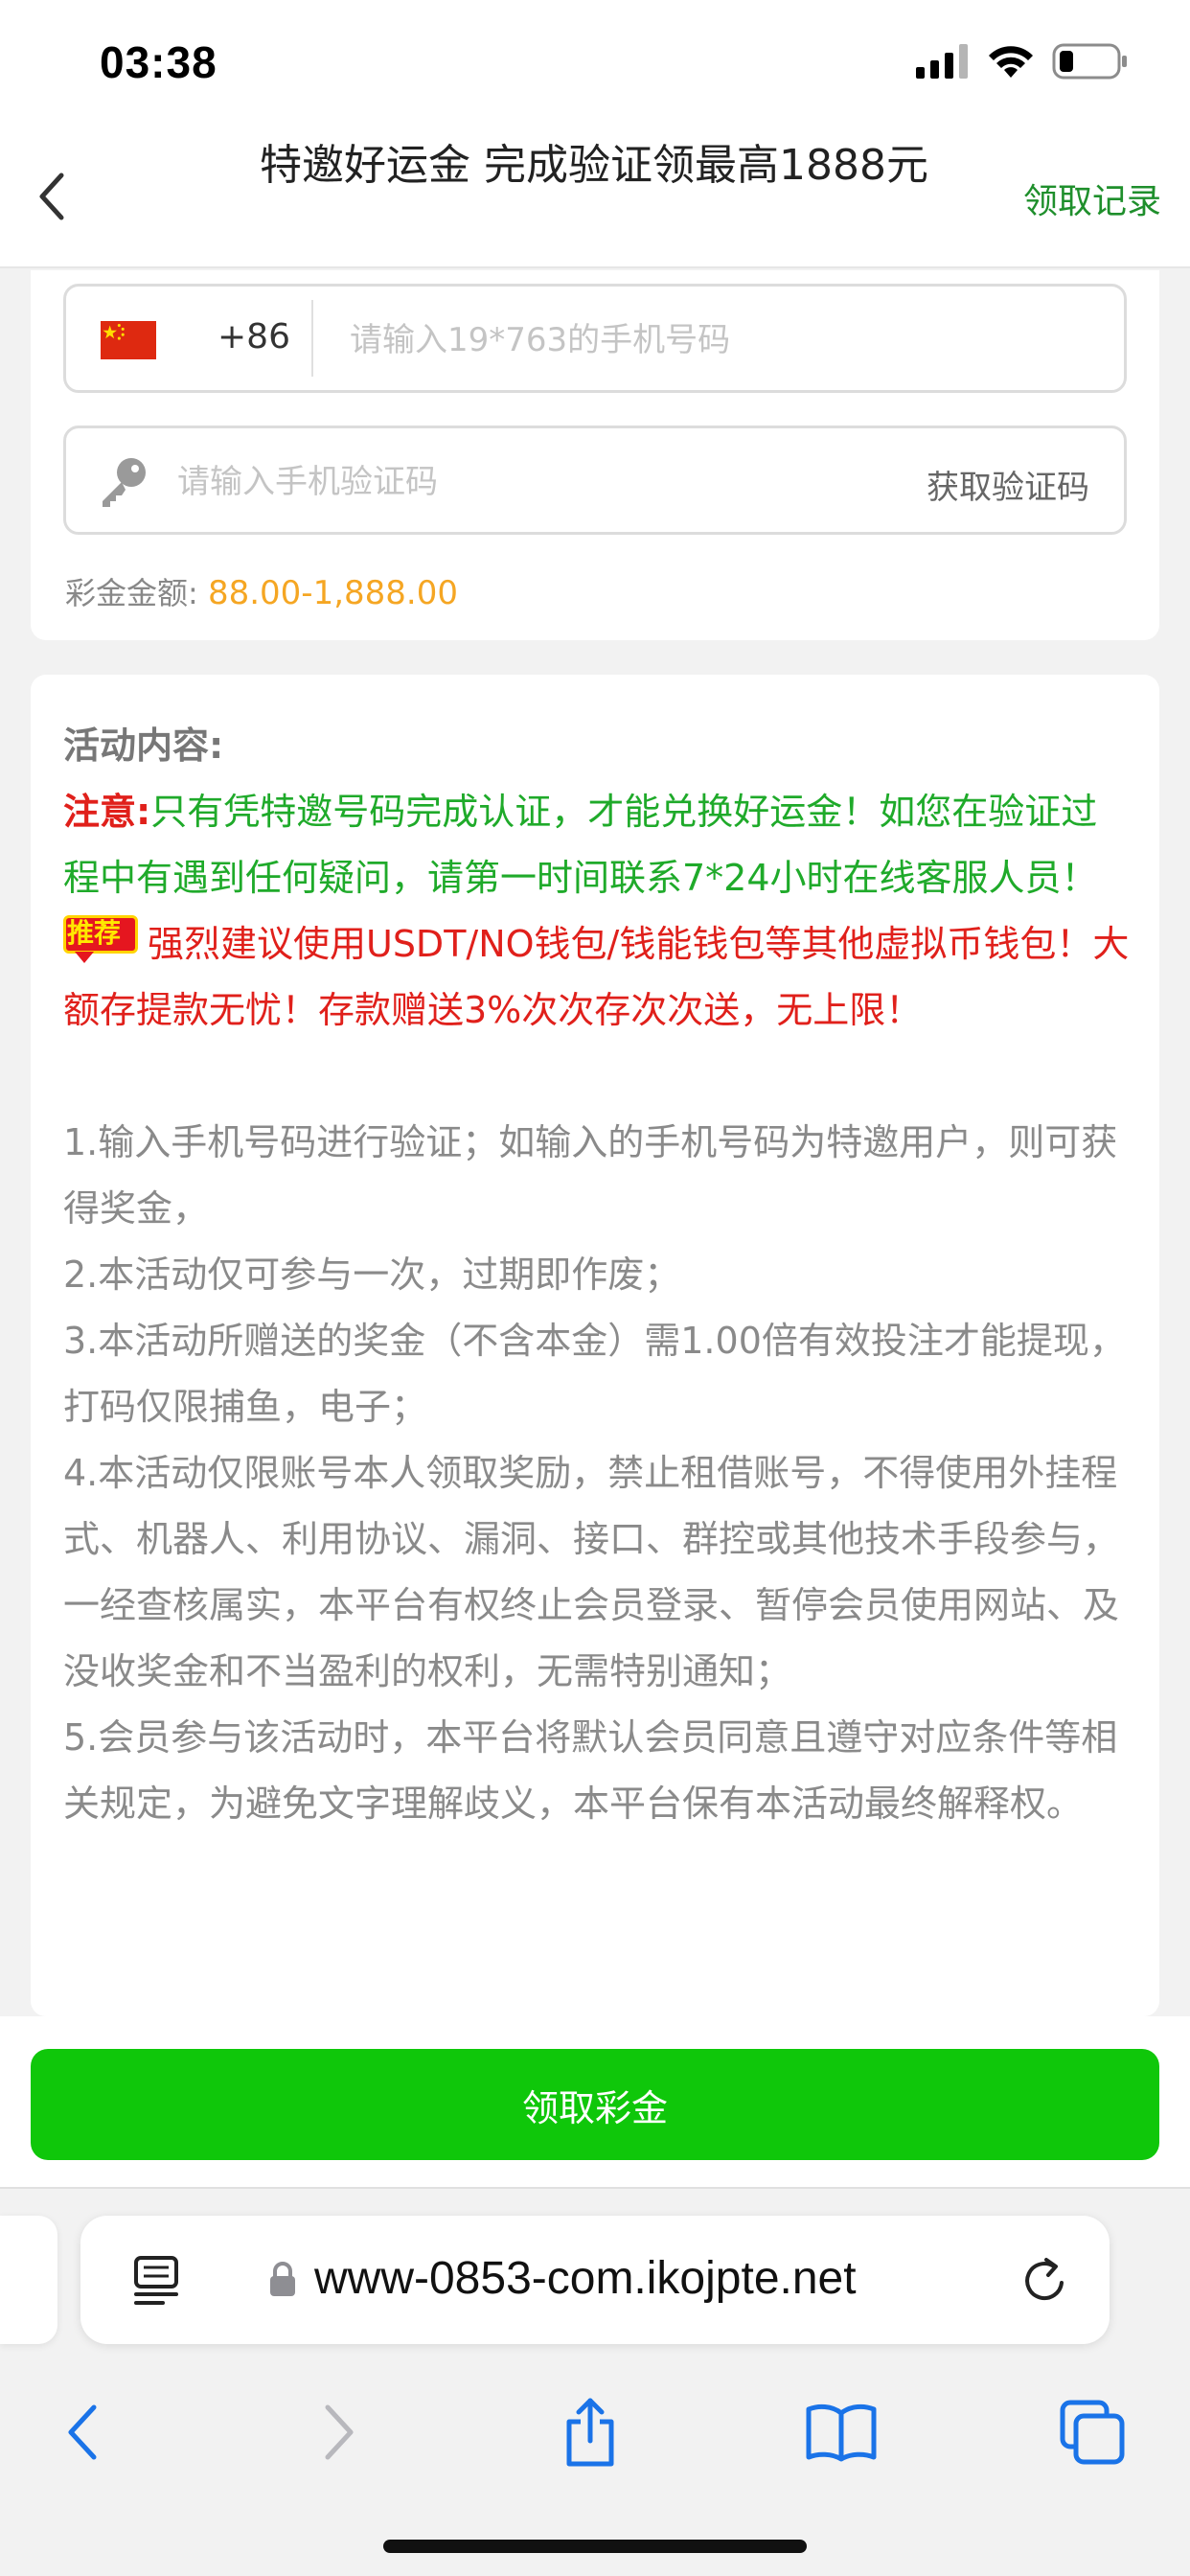 The height and width of the screenshot is (2576, 1190). I want to click on action-bar: 领取彩金, so click(595, 2101).